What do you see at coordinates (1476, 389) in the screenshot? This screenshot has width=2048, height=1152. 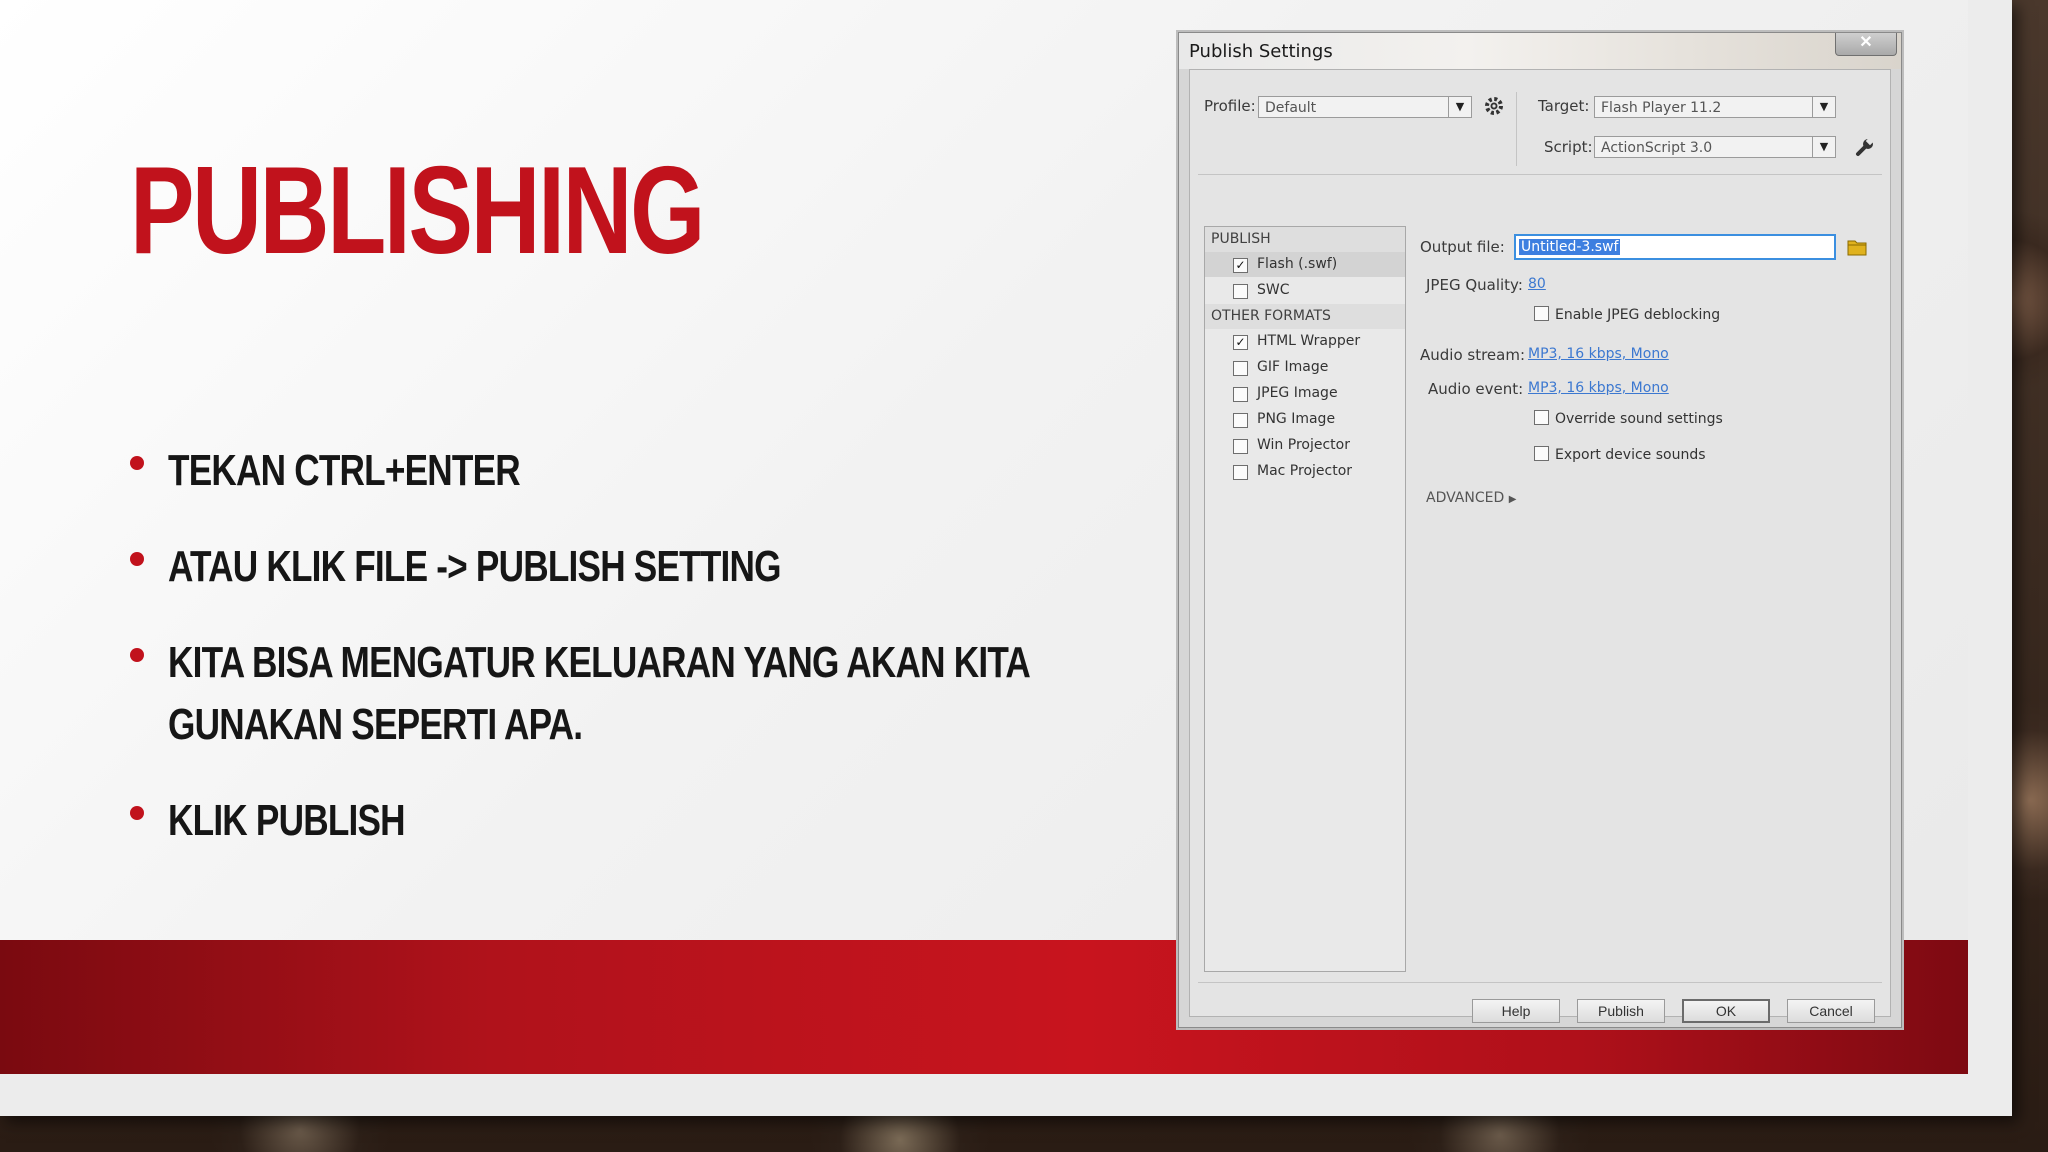 I see `audio-event-label: Audio event:` at bounding box center [1476, 389].